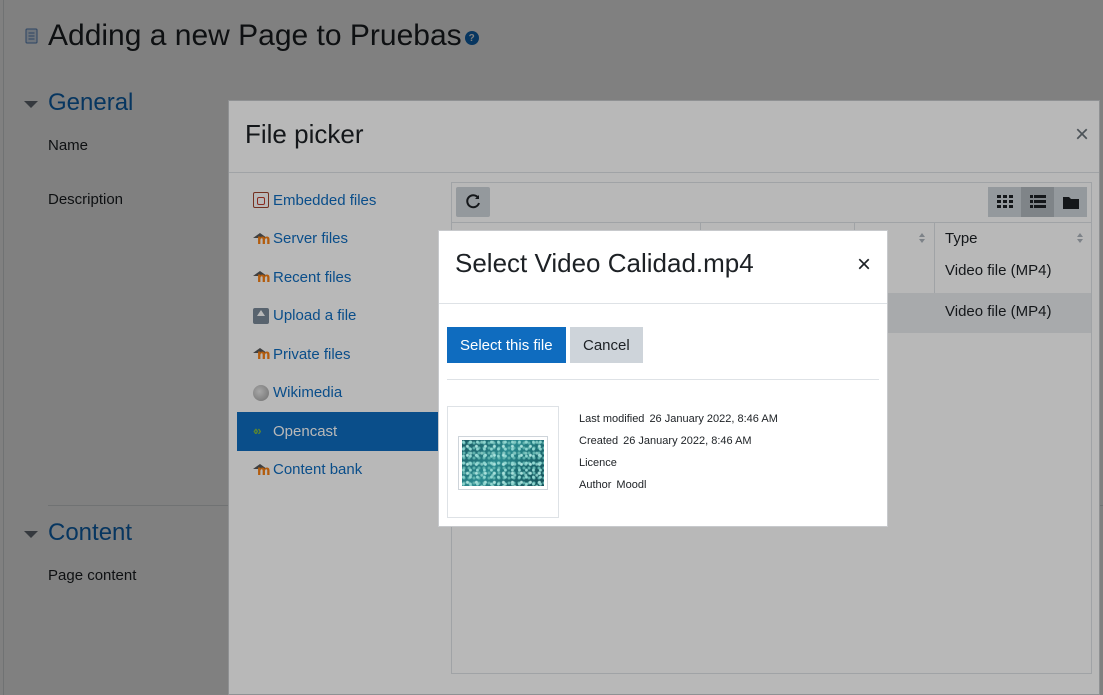 Image resolution: width=1103 pixels, height=695 pixels. What do you see at coordinates (665, 441) in the screenshot?
I see `meta-created: Created 26 January 2022, 8:46 AM` at bounding box center [665, 441].